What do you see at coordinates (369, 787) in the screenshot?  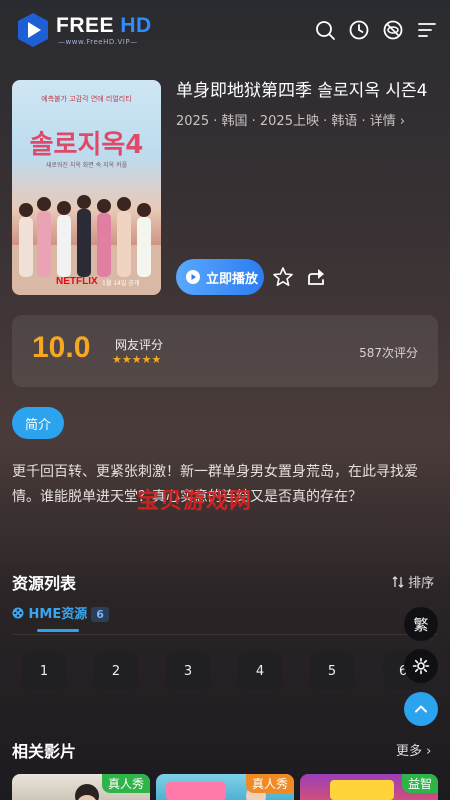 I see `related-card: 益智` at bounding box center [369, 787].